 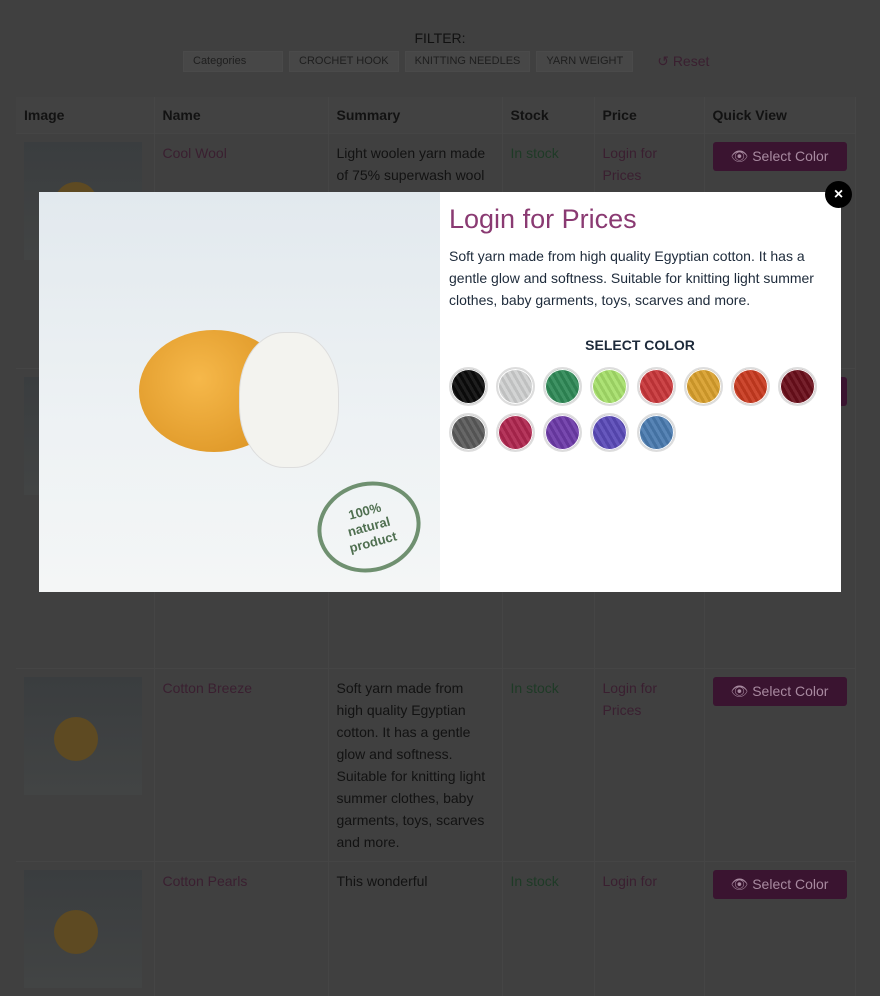 I want to click on header-stock: Stock, so click(x=548, y=115).